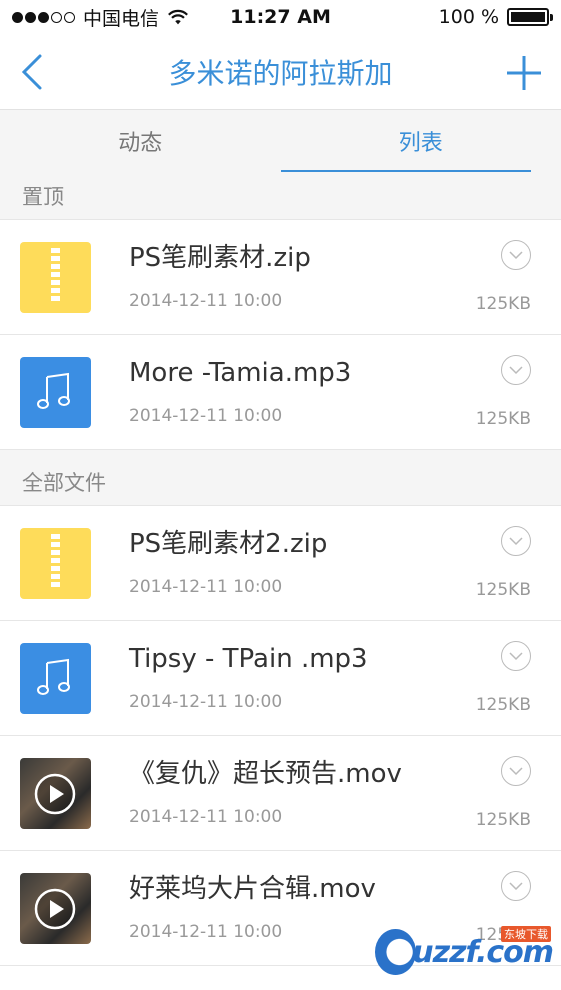 The width and height of the screenshot is (561, 990). What do you see at coordinates (280, 17) in the screenshot?
I see `status-bar: 中国电信 11:27 AM 100 %` at bounding box center [280, 17].